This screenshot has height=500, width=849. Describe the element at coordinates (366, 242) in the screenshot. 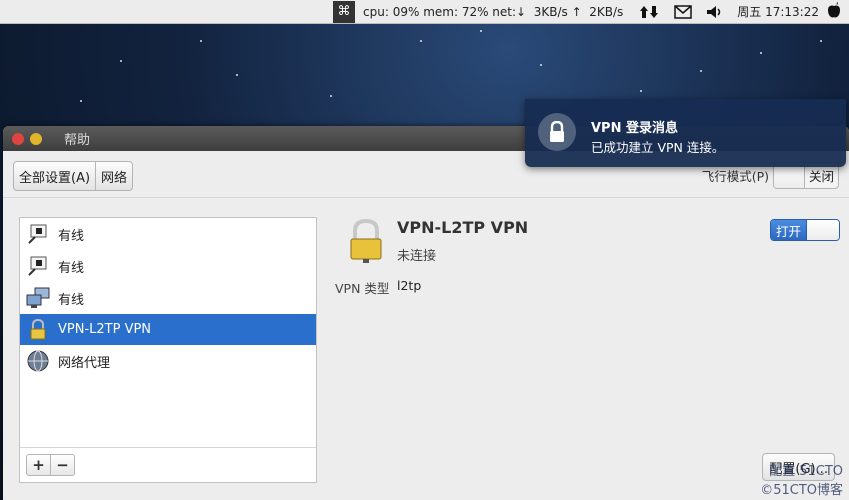

I see `vpn-lock-large-icon` at that location.